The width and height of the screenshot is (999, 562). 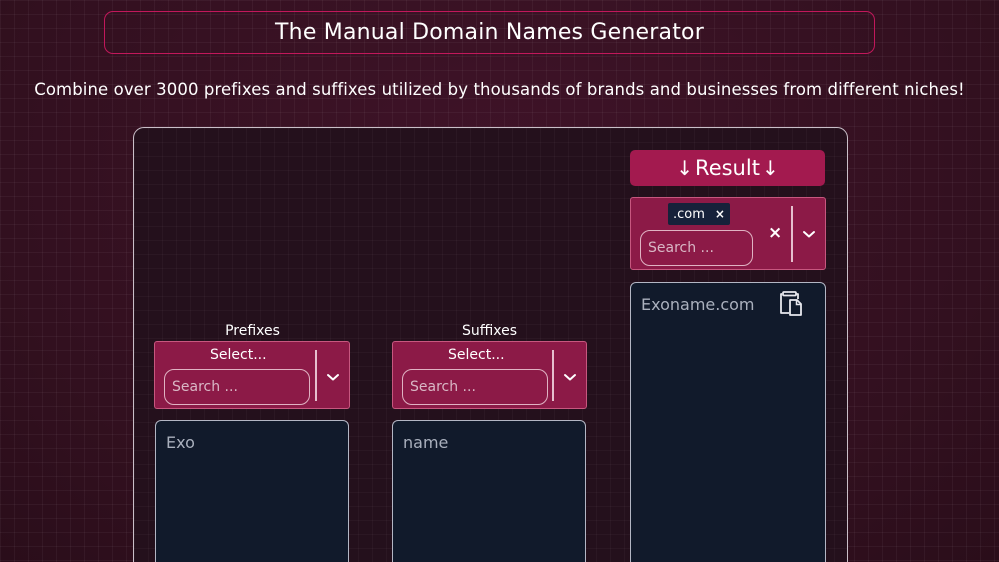 I want to click on tld-select: .com × ×, so click(x=728, y=233).